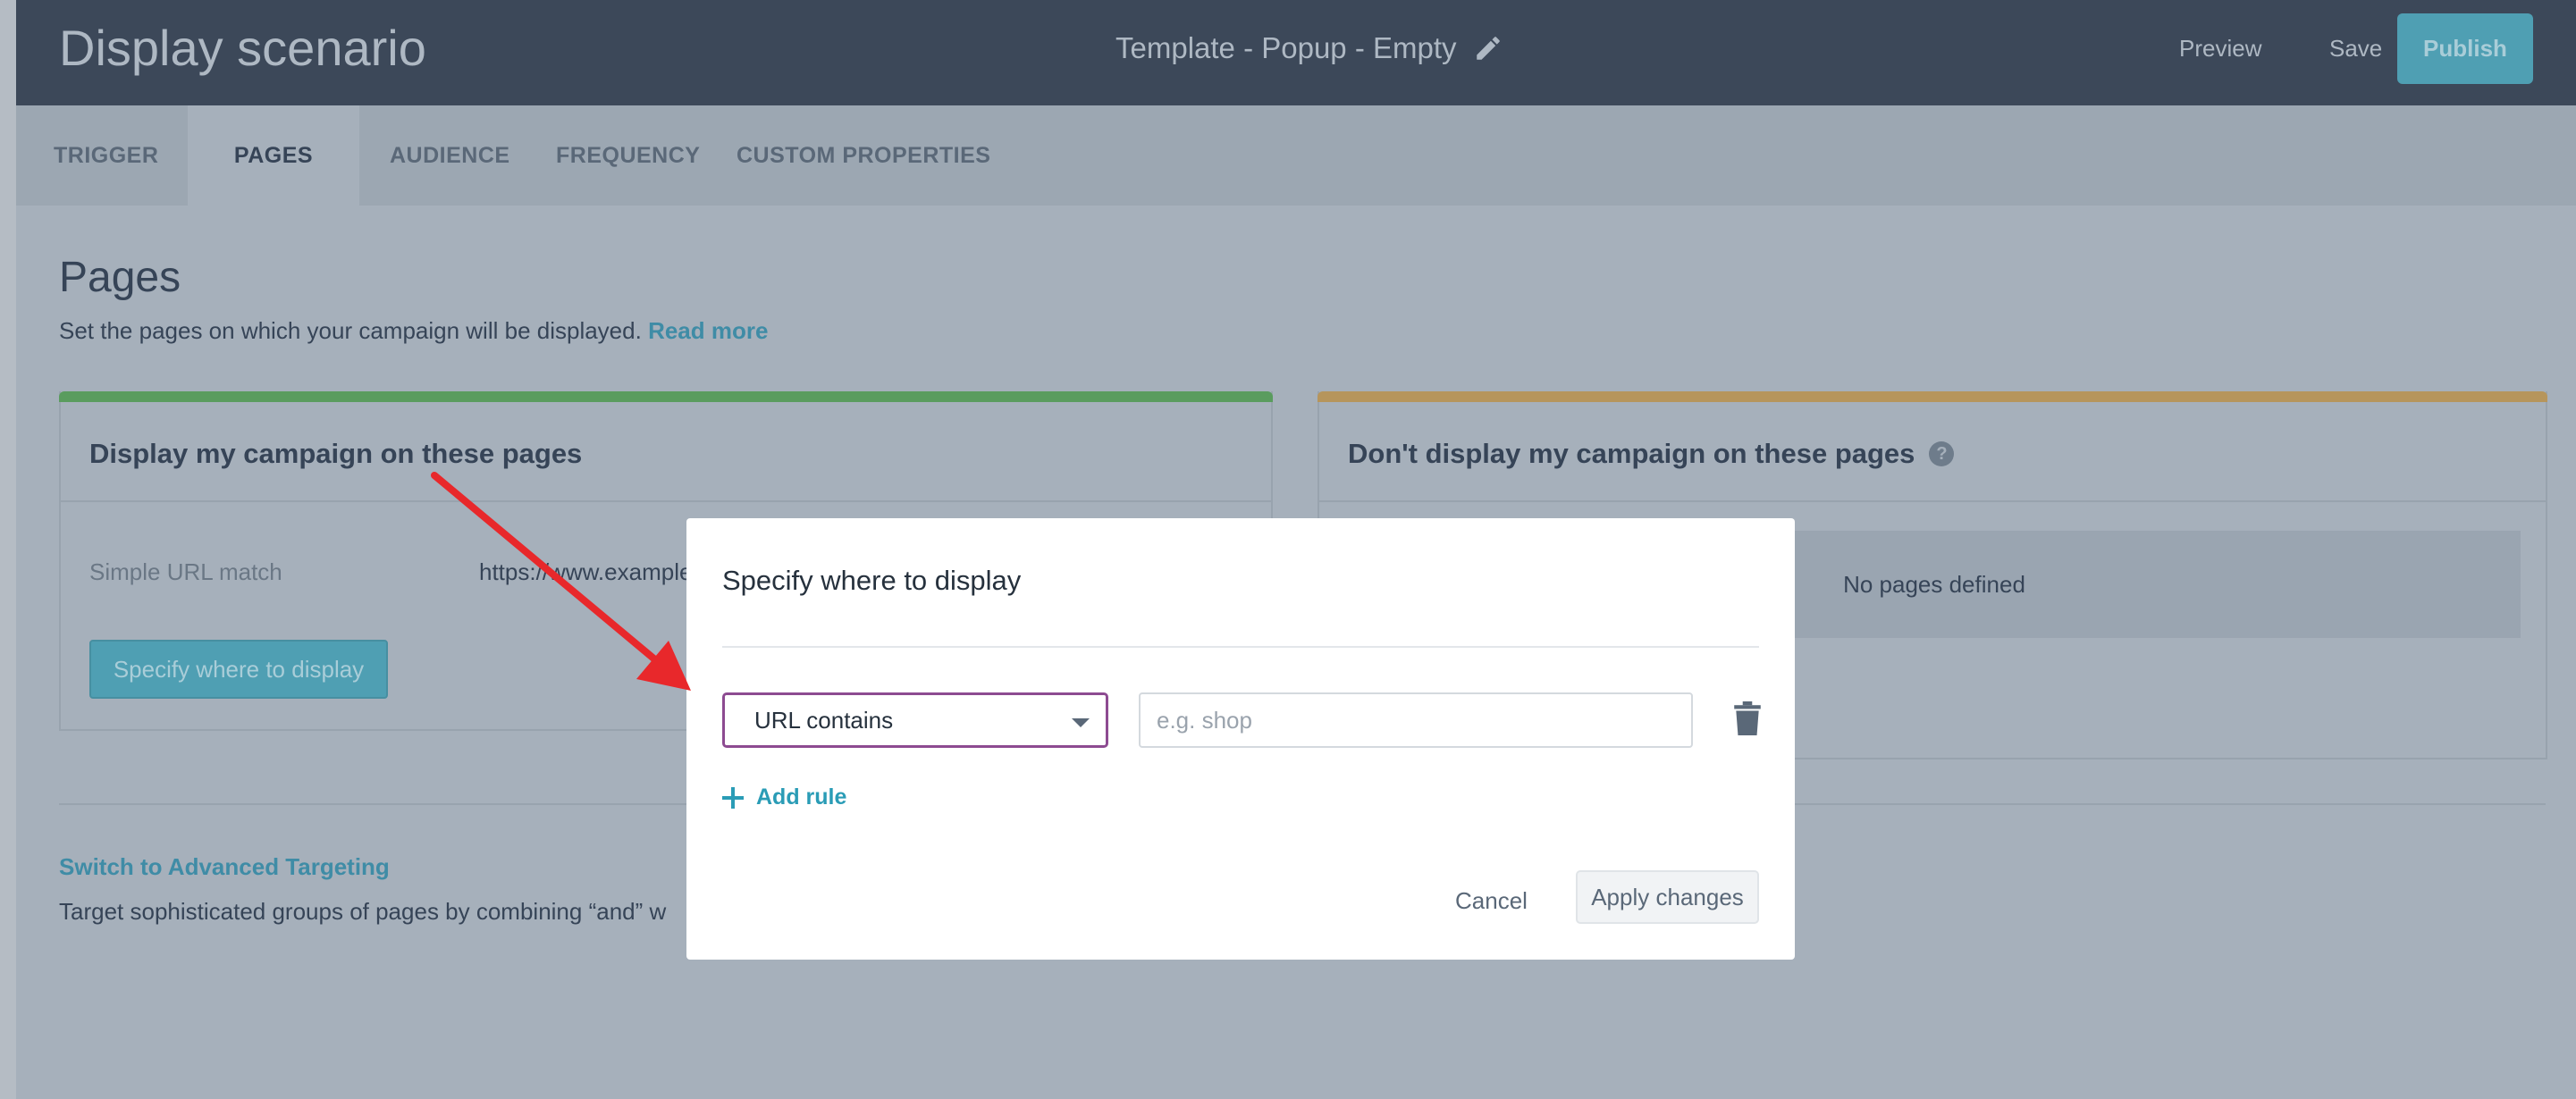 This screenshot has width=2576, height=1099. I want to click on read-more-link: Read more, so click(708, 331).